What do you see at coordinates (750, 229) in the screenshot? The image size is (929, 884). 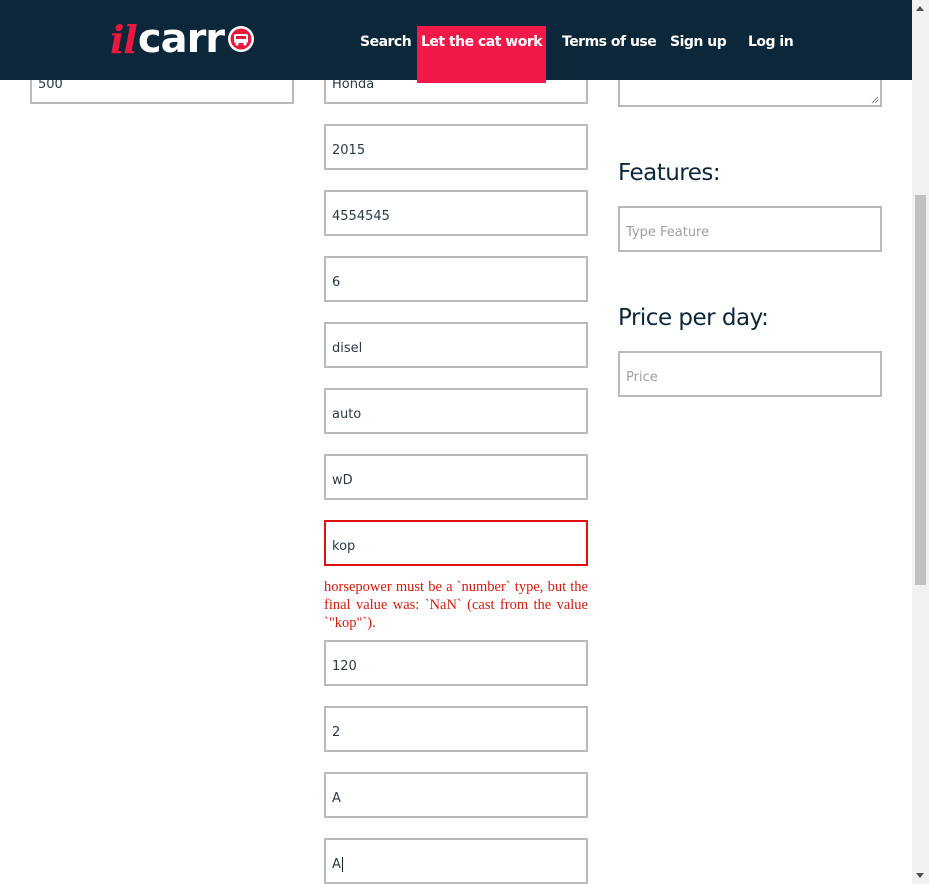 I see `feature-input: Type Feature` at bounding box center [750, 229].